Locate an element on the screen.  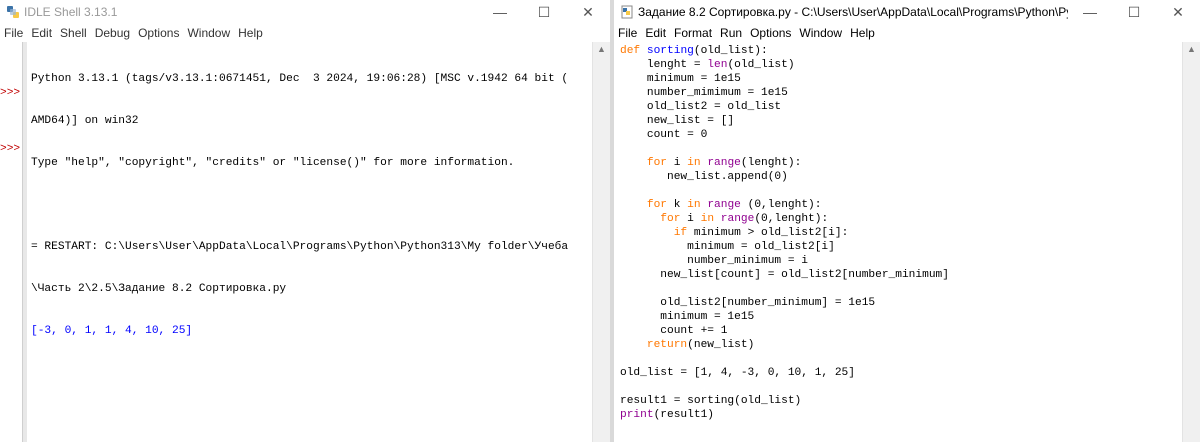
gutter-divider is located at coordinates (24, 242).